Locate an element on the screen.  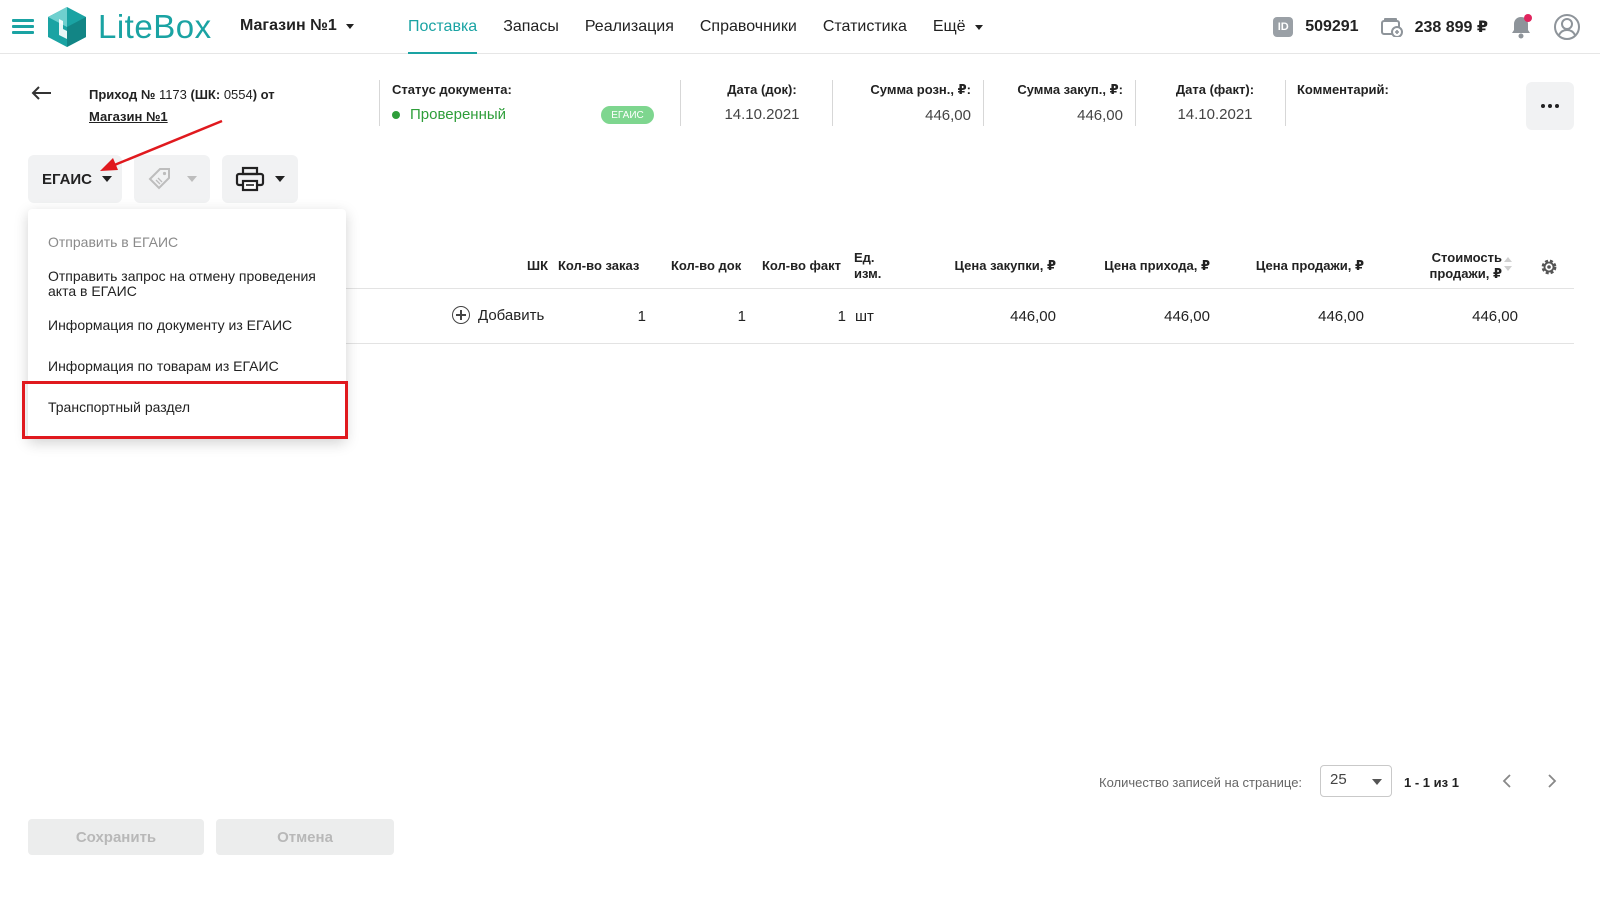
page-size-value: 25 is located at coordinates (1338, 779).